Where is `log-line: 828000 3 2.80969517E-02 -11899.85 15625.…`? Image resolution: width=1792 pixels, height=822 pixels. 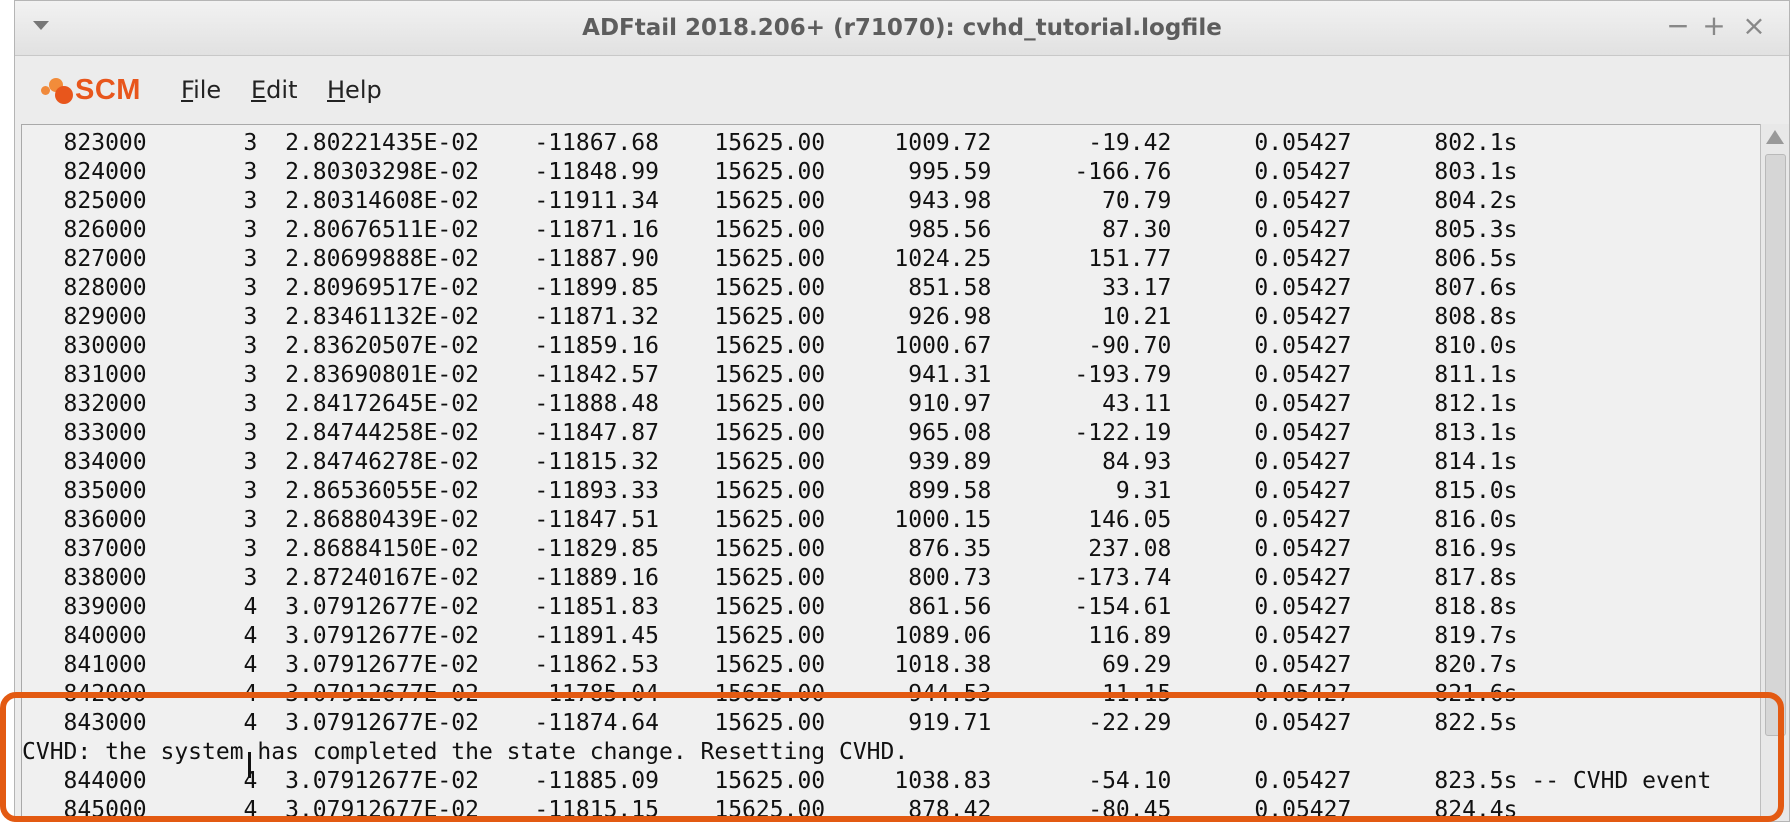
log-line: 828000 3 2.80969517E-02 -11899.85 15625.… is located at coordinates (770, 288).